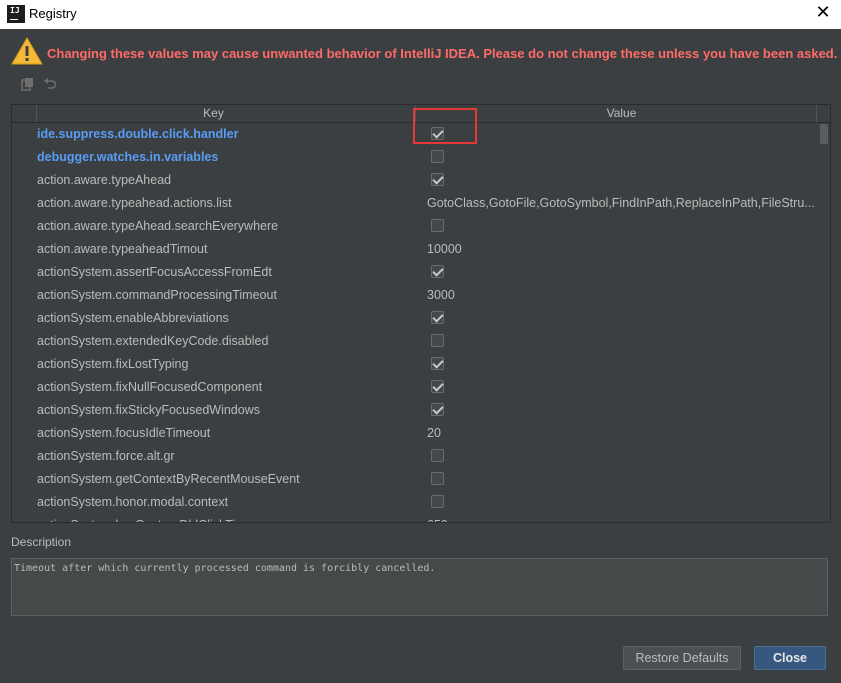  I want to click on registry-value: 3000, so click(622, 295).